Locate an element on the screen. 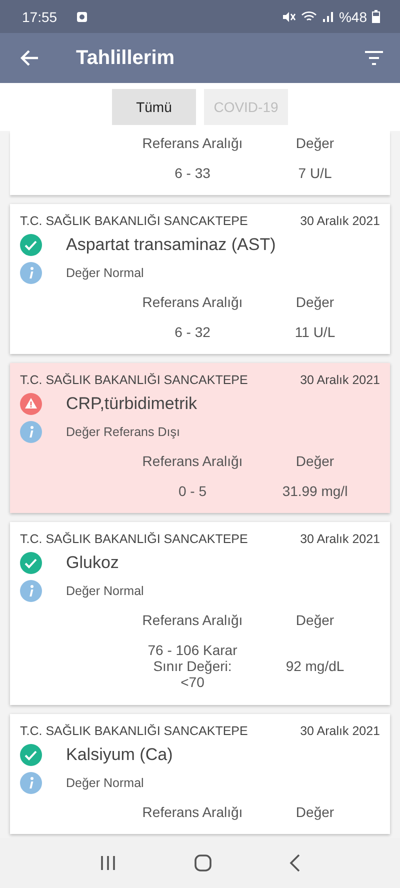 The height and width of the screenshot is (888, 400). result-card: T.C. SAĞLIK BAKANLIĞI SANCAKTEPE 30 Aralık 2021 Kalsiyum (Ca) Değer Normal Referans Aralığı Değer is located at coordinates (200, 774).